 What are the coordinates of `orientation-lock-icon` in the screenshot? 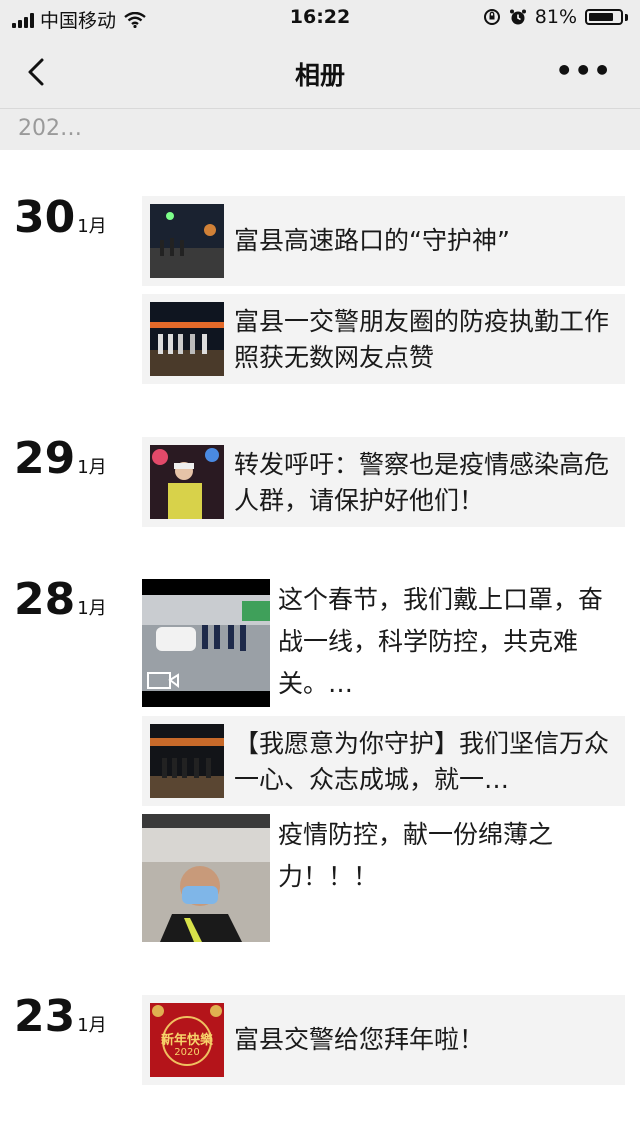 It's located at (491, 17).